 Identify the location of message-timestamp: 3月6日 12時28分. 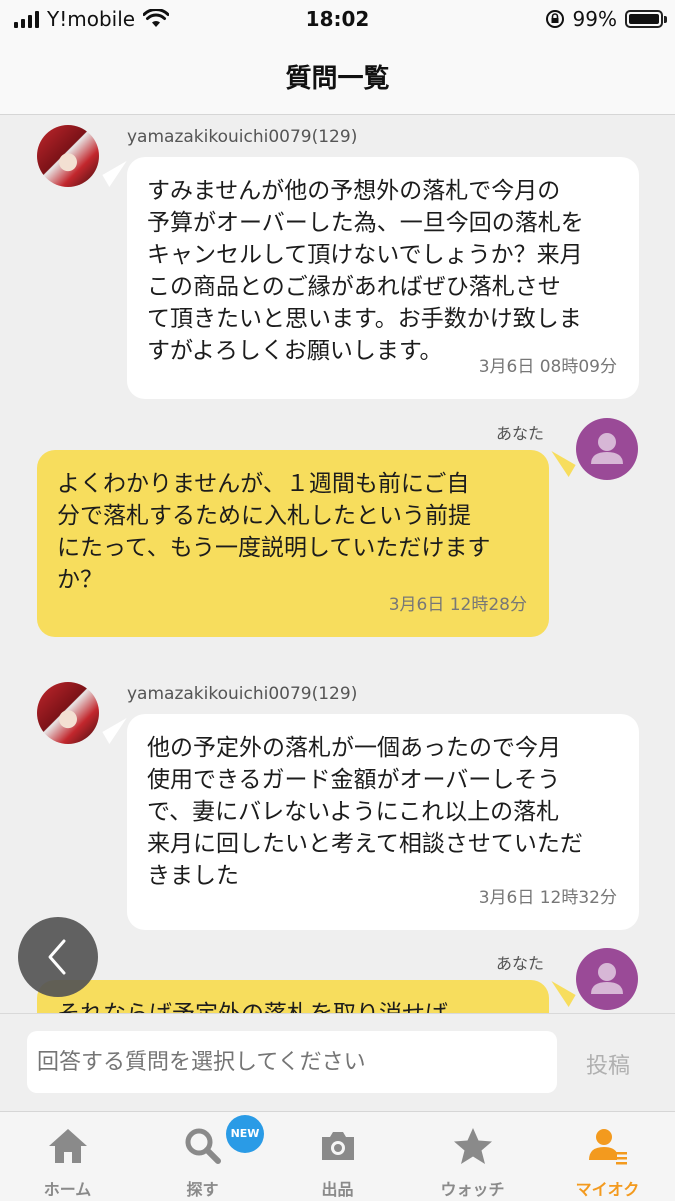
(457, 605).